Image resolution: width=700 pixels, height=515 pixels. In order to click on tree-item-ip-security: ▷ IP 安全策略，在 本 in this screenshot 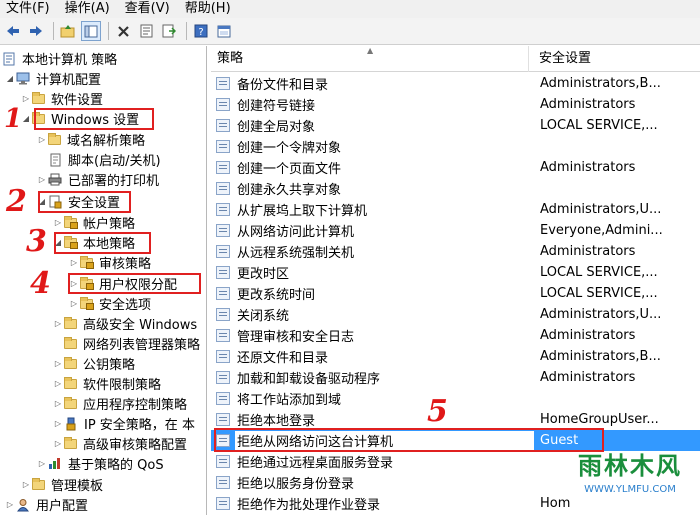, I will do `click(124, 423)`.